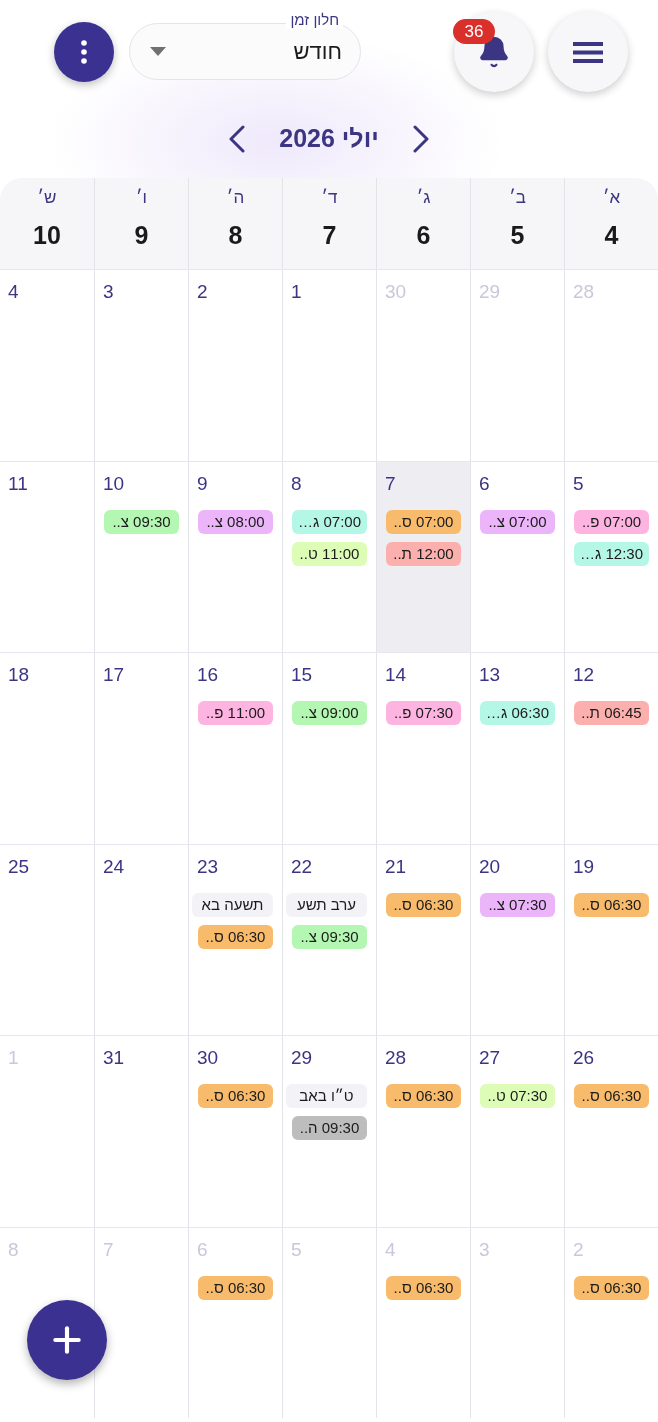  Describe the element at coordinates (329, 139) in the screenshot. I see `month-title: יולי 2026` at that location.